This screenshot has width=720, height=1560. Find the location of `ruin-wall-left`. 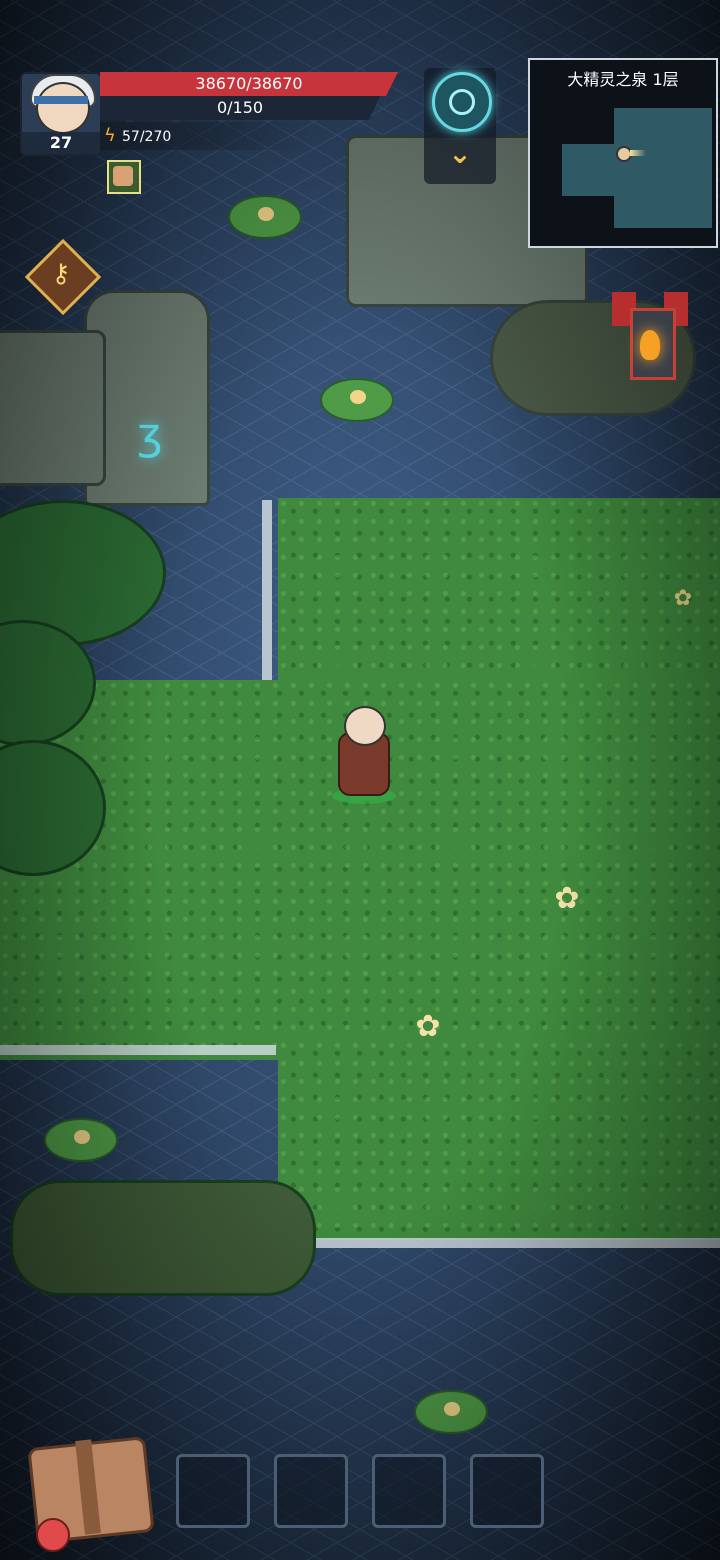

ruin-wall-left is located at coordinates (53, 408).